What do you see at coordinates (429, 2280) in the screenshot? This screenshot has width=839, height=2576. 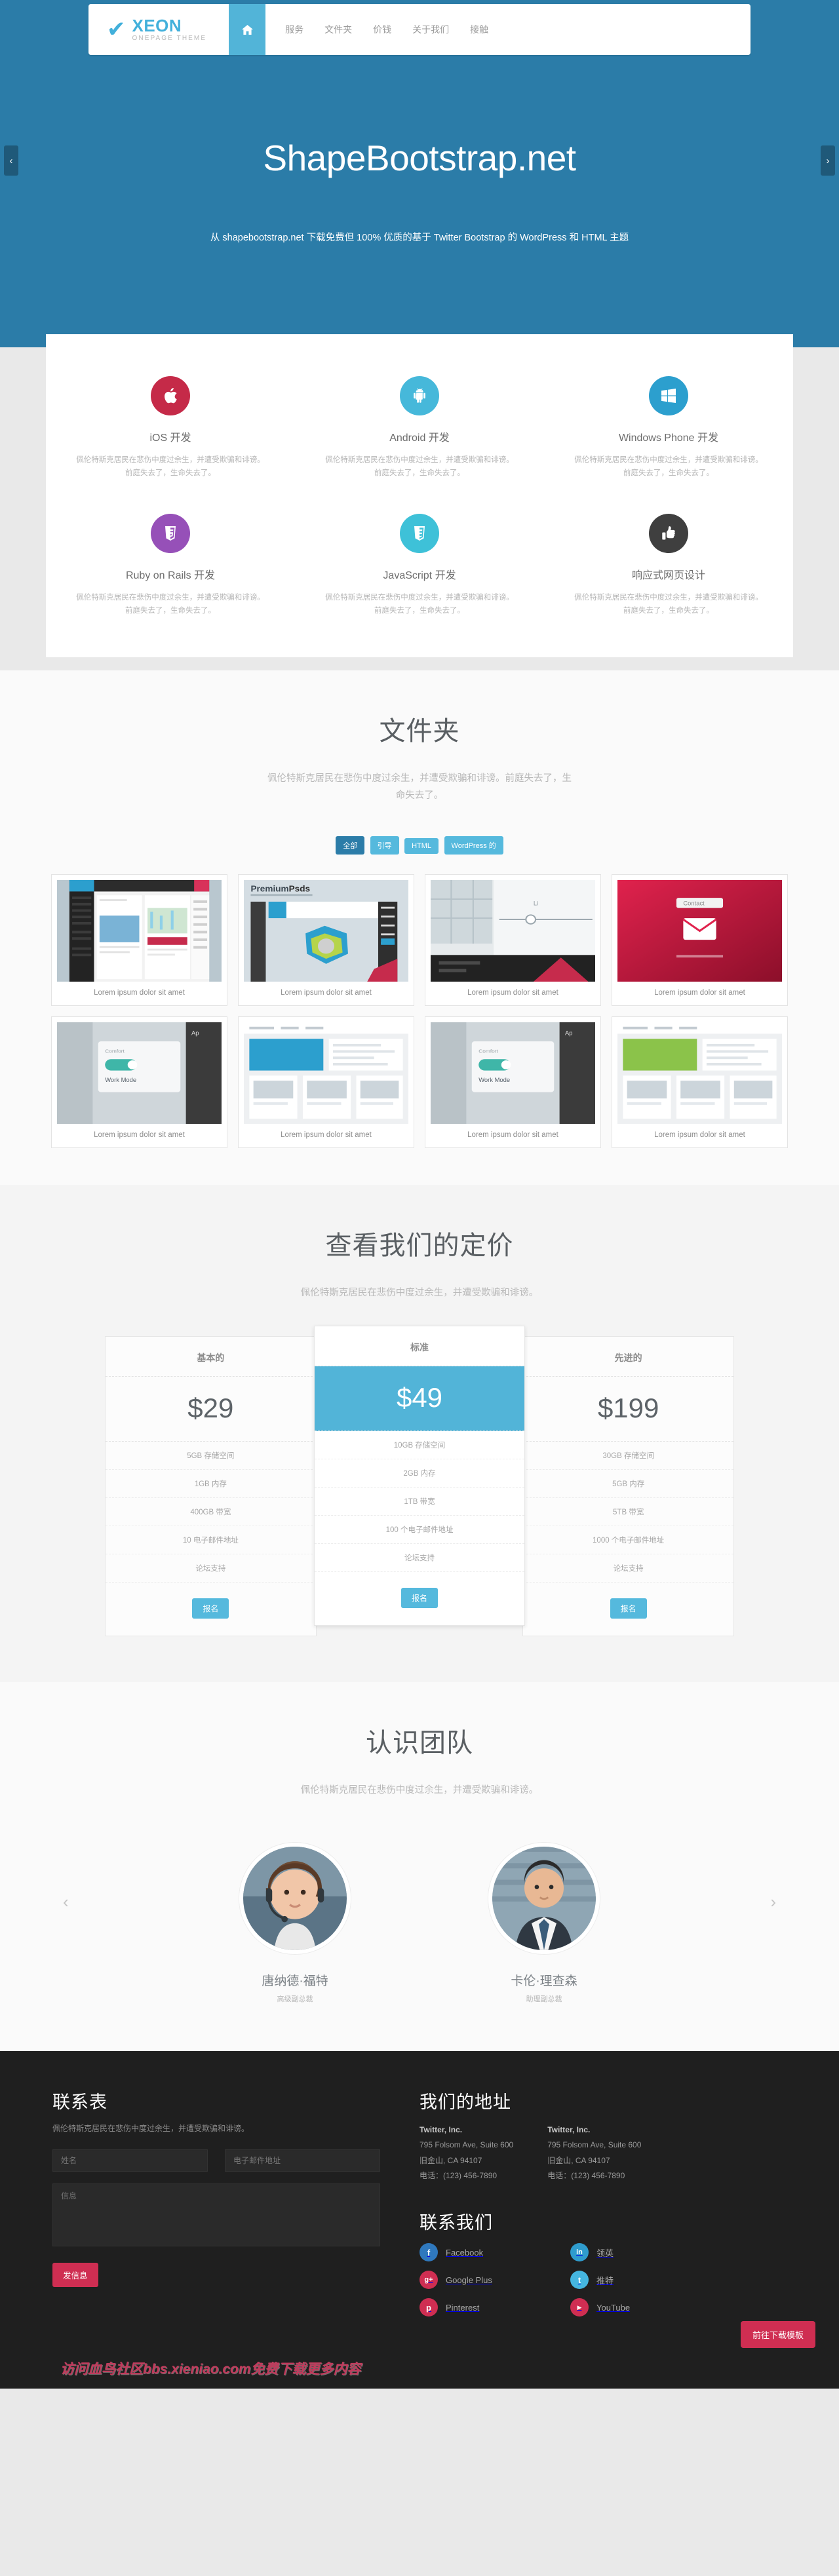 I see `googleplus-icon: g+` at bounding box center [429, 2280].